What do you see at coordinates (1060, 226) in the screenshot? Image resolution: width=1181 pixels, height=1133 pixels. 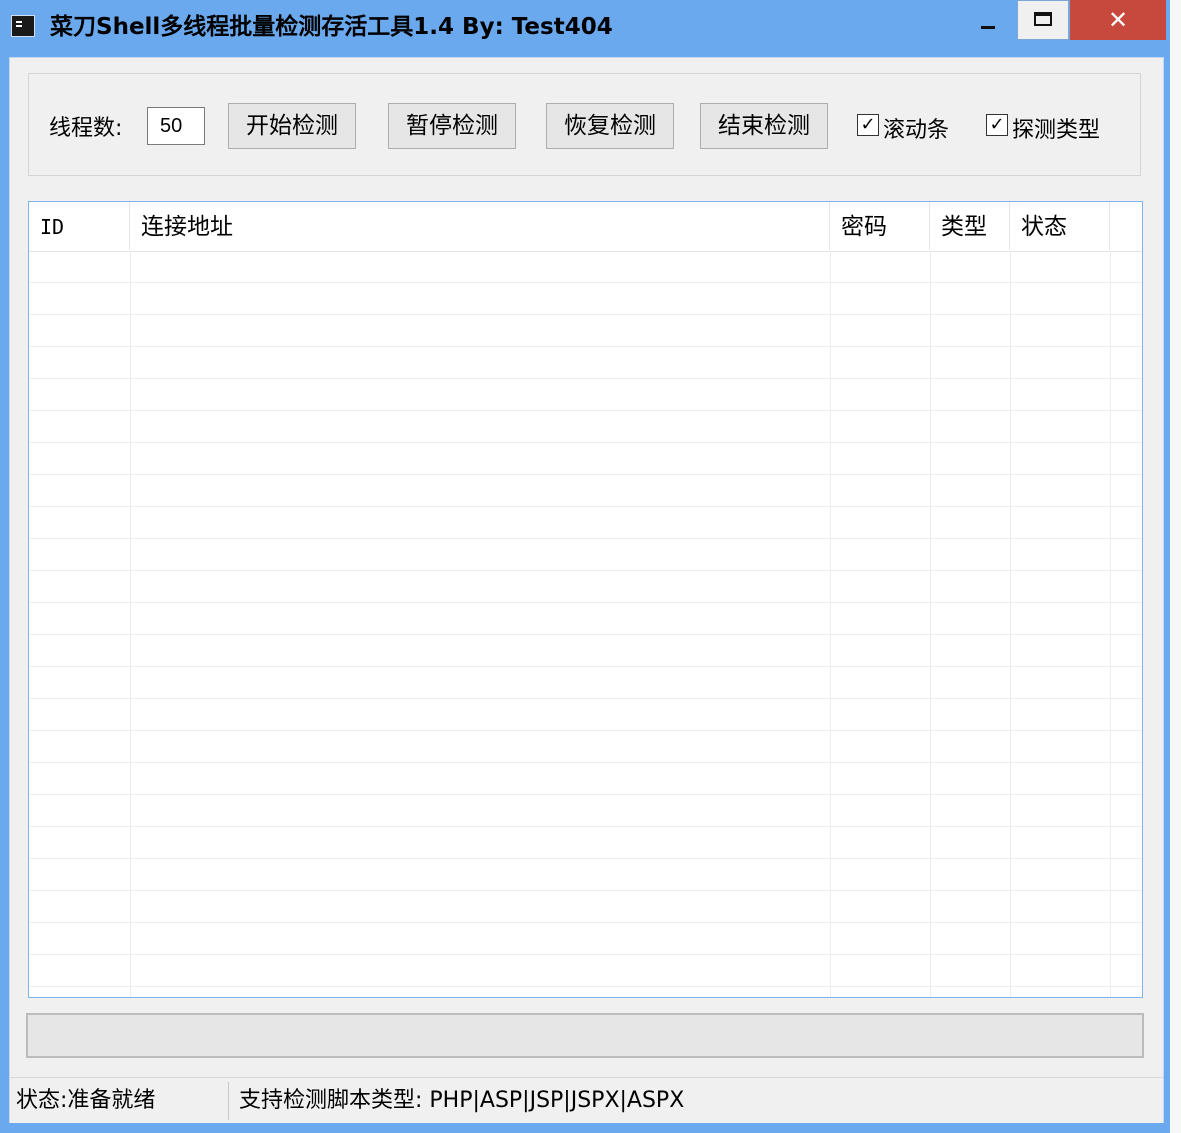 I see `column-header-status: 状态` at bounding box center [1060, 226].